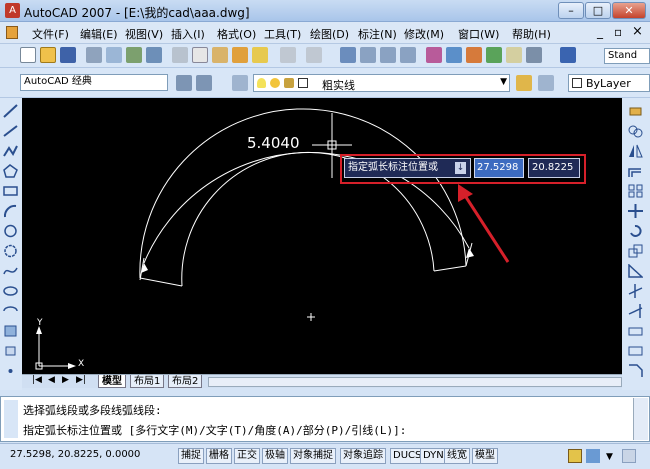 This screenshot has height=469, width=650. I want to click on ellipse-icon, so click(10, 291).